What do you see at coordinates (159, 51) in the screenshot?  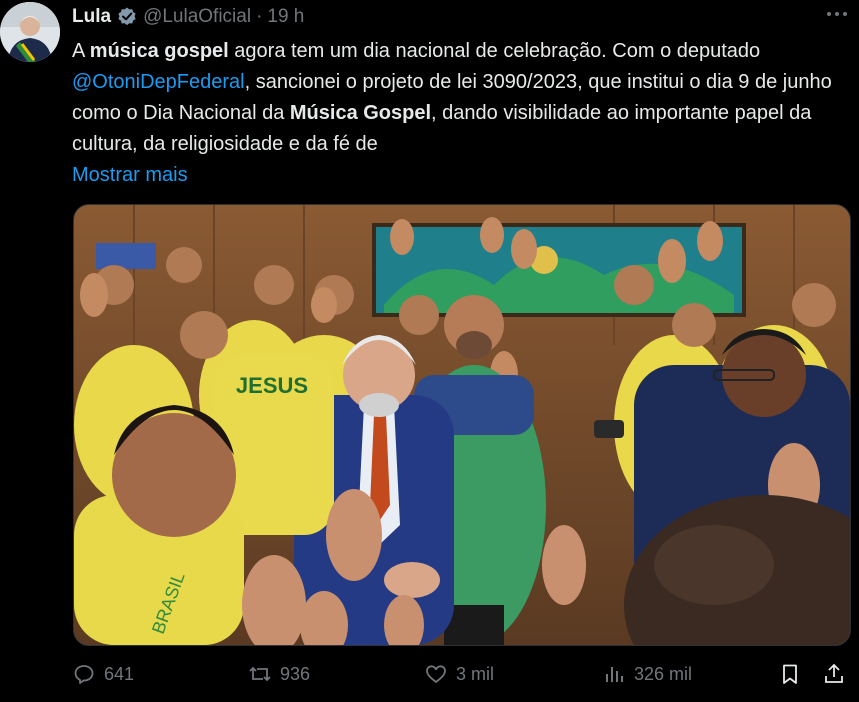 I see `tweet-text-bold: música gospel` at bounding box center [159, 51].